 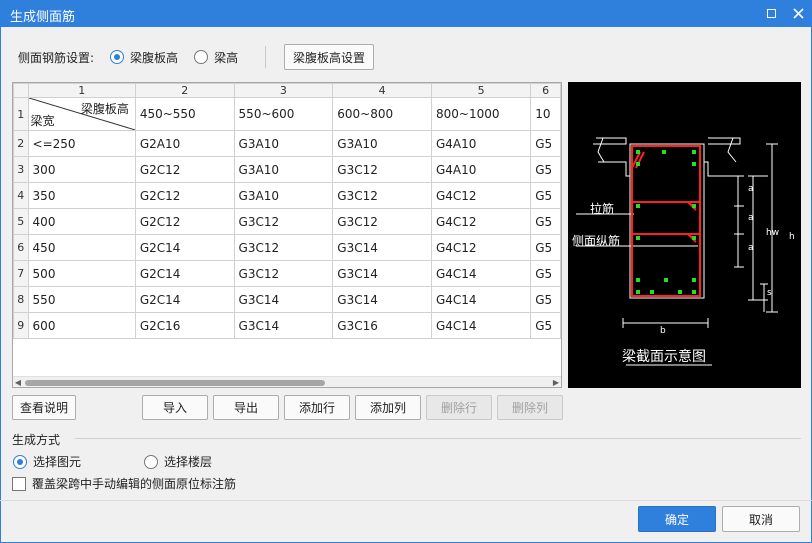 I want to click on col-number: 3, so click(x=283, y=90).